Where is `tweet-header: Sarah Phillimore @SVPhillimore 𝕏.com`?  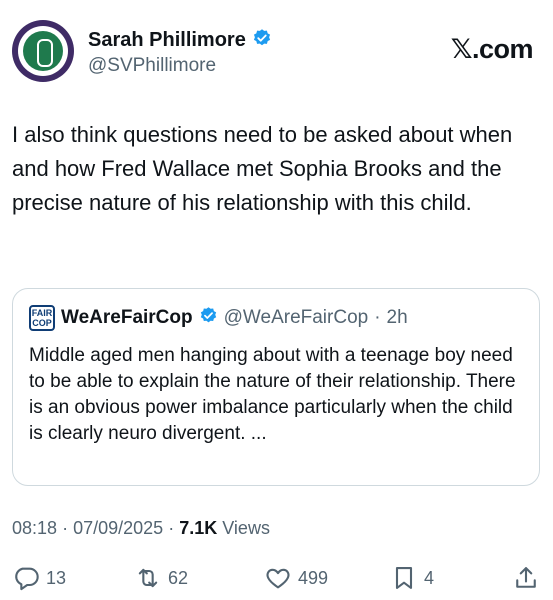 tweet-header: Sarah Phillimore @SVPhillimore 𝕏.com is located at coordinates (276, 52).